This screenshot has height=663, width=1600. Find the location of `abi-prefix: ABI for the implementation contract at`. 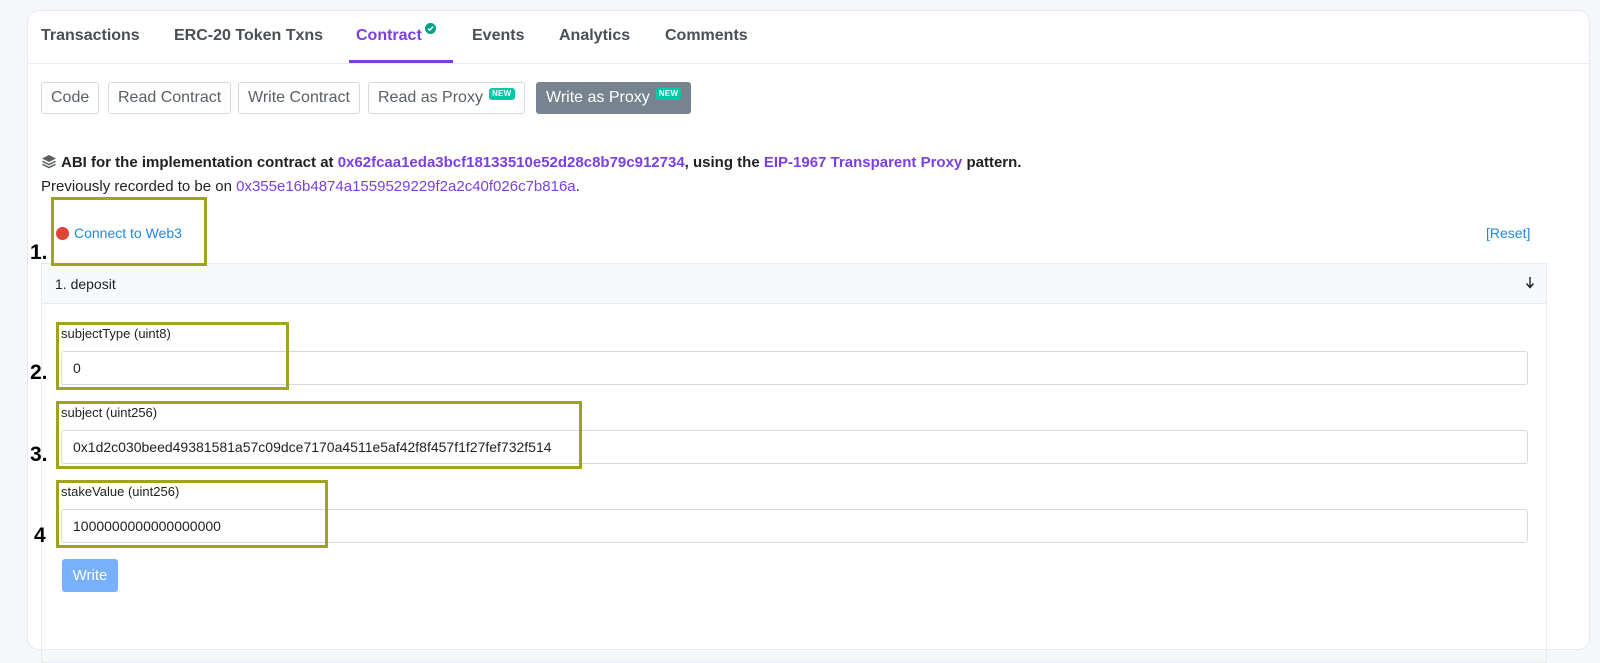

abi-prefix: ABI for the implementation contract at is located at coordinates (199, 162).